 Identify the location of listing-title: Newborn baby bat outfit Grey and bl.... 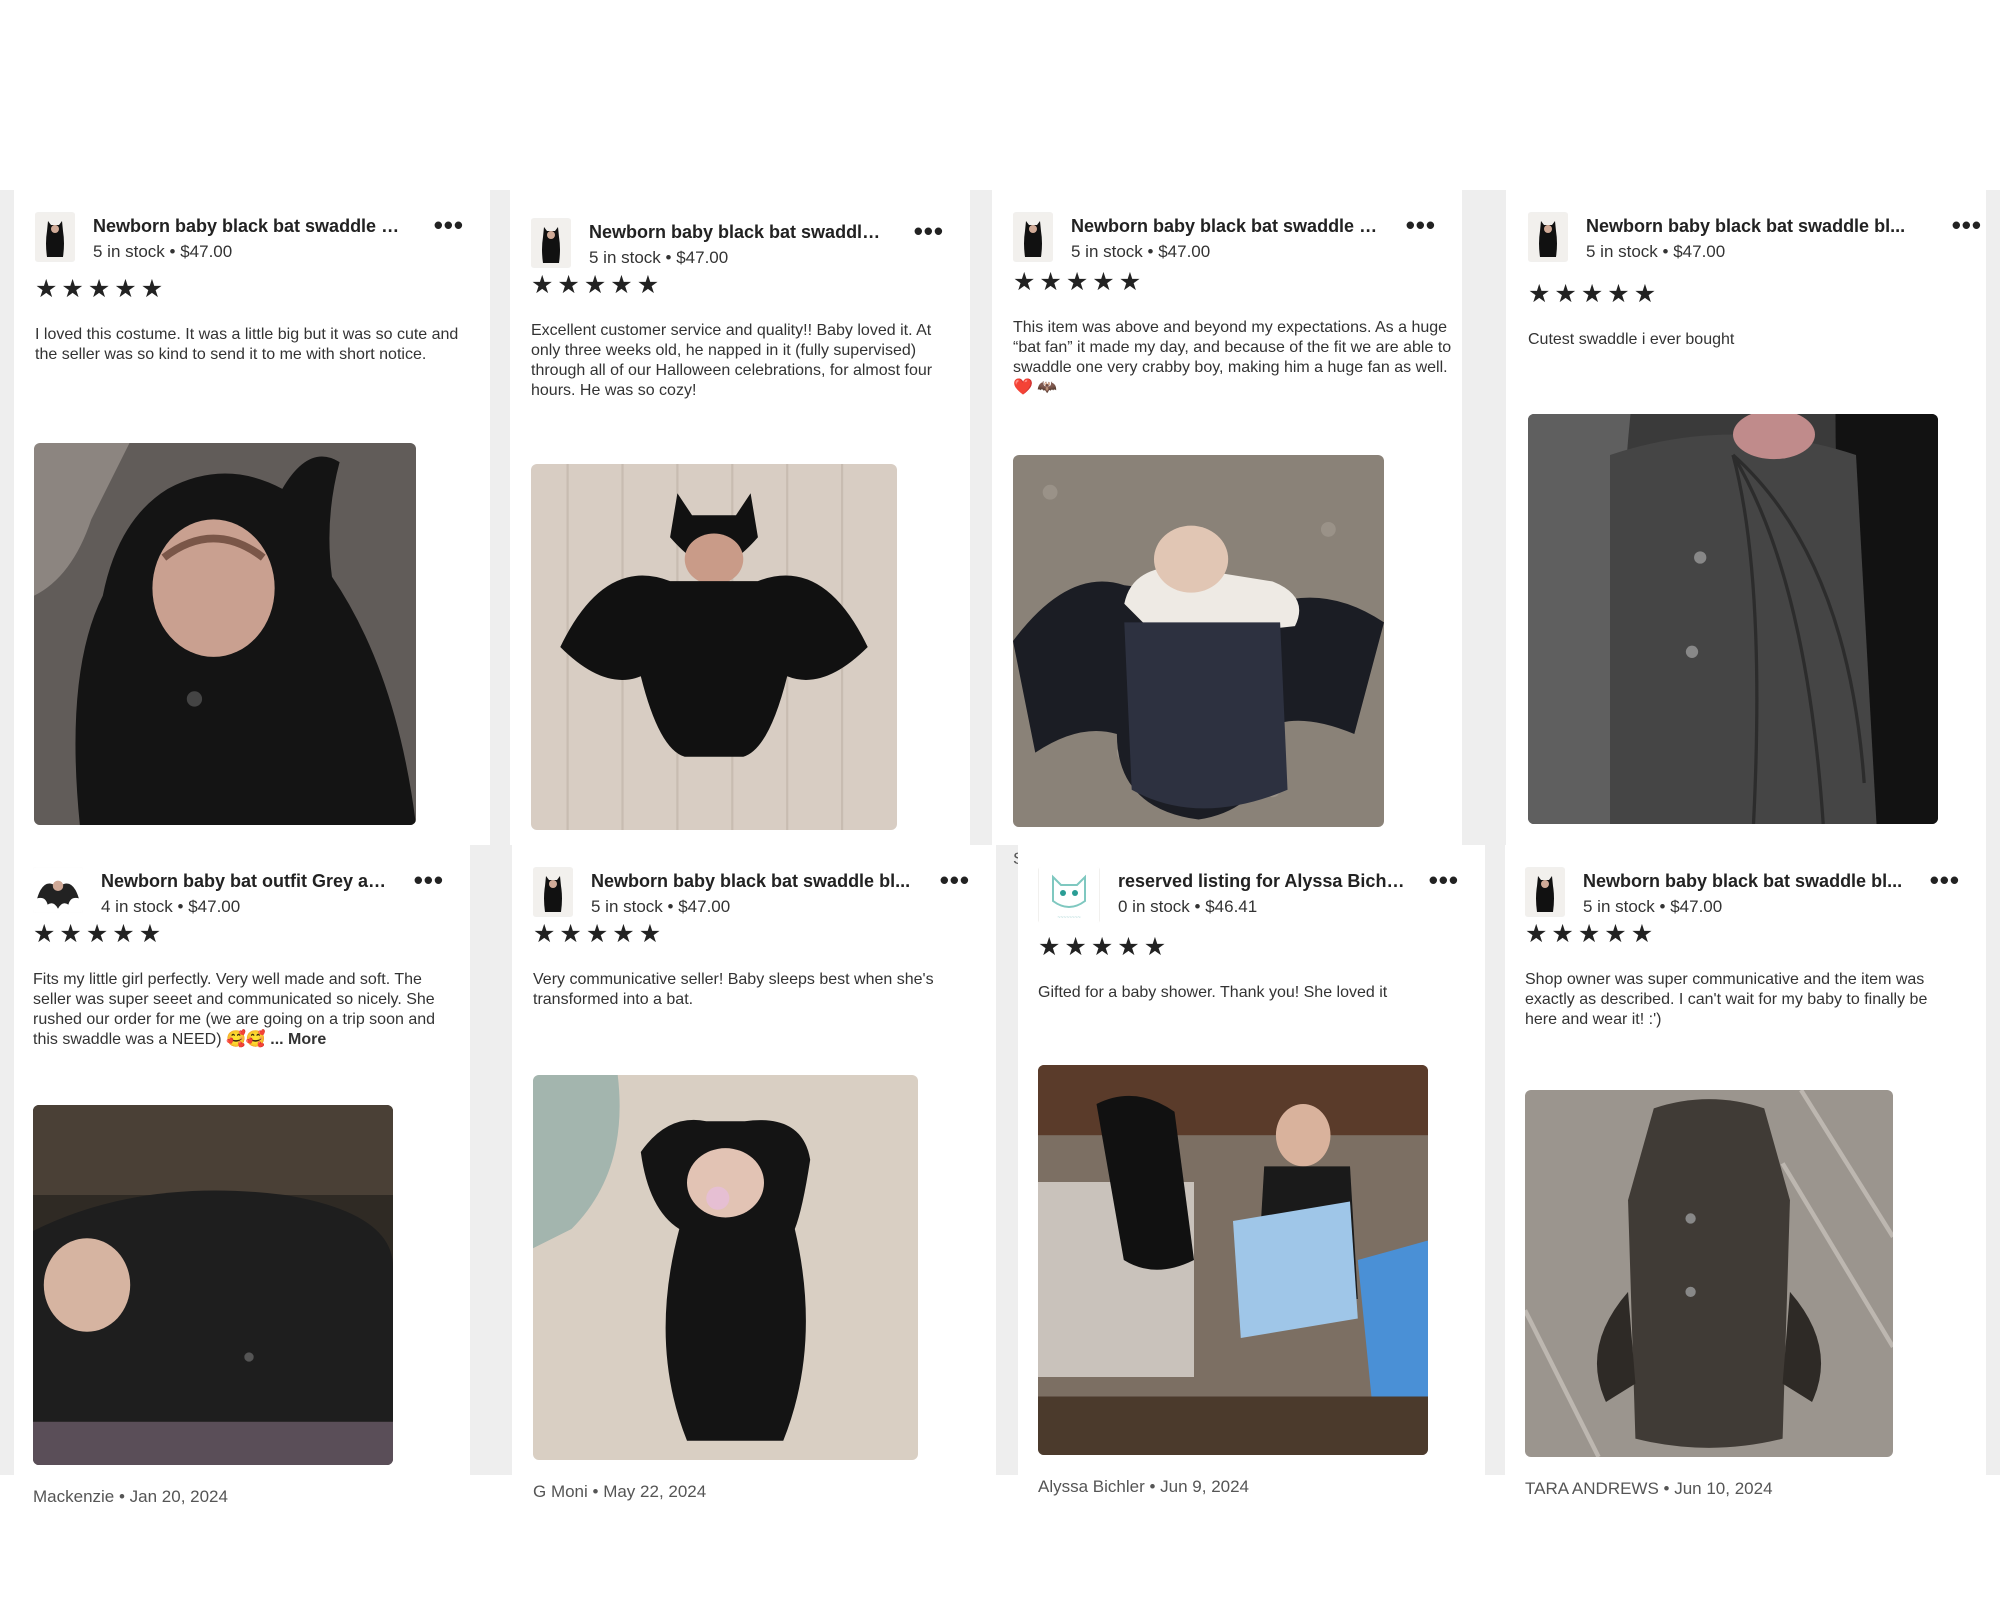
(245, 881).